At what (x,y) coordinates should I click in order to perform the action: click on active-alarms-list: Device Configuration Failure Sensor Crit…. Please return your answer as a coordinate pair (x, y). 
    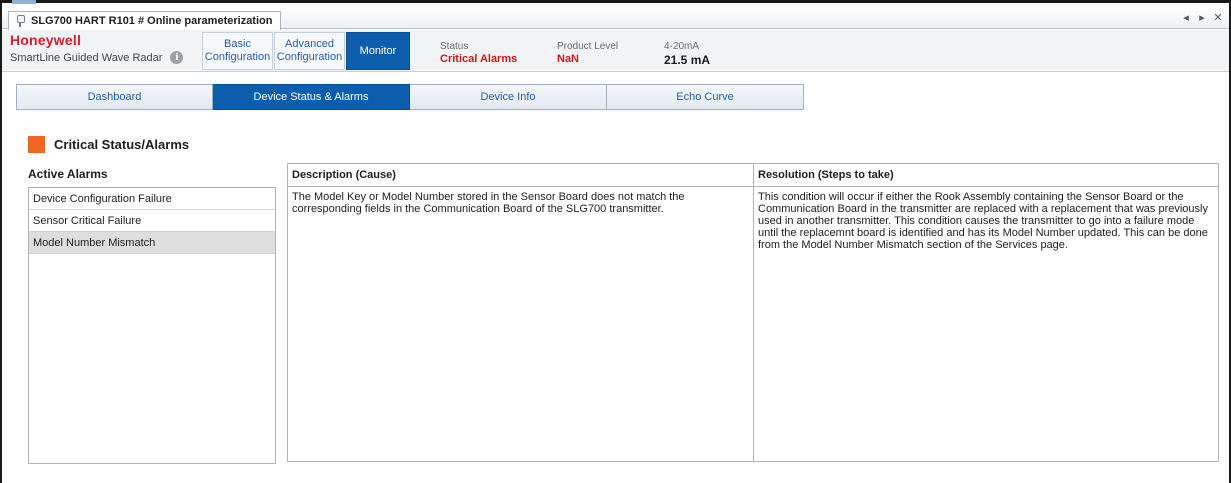
    Looking at the image, I should click on (152, 325).